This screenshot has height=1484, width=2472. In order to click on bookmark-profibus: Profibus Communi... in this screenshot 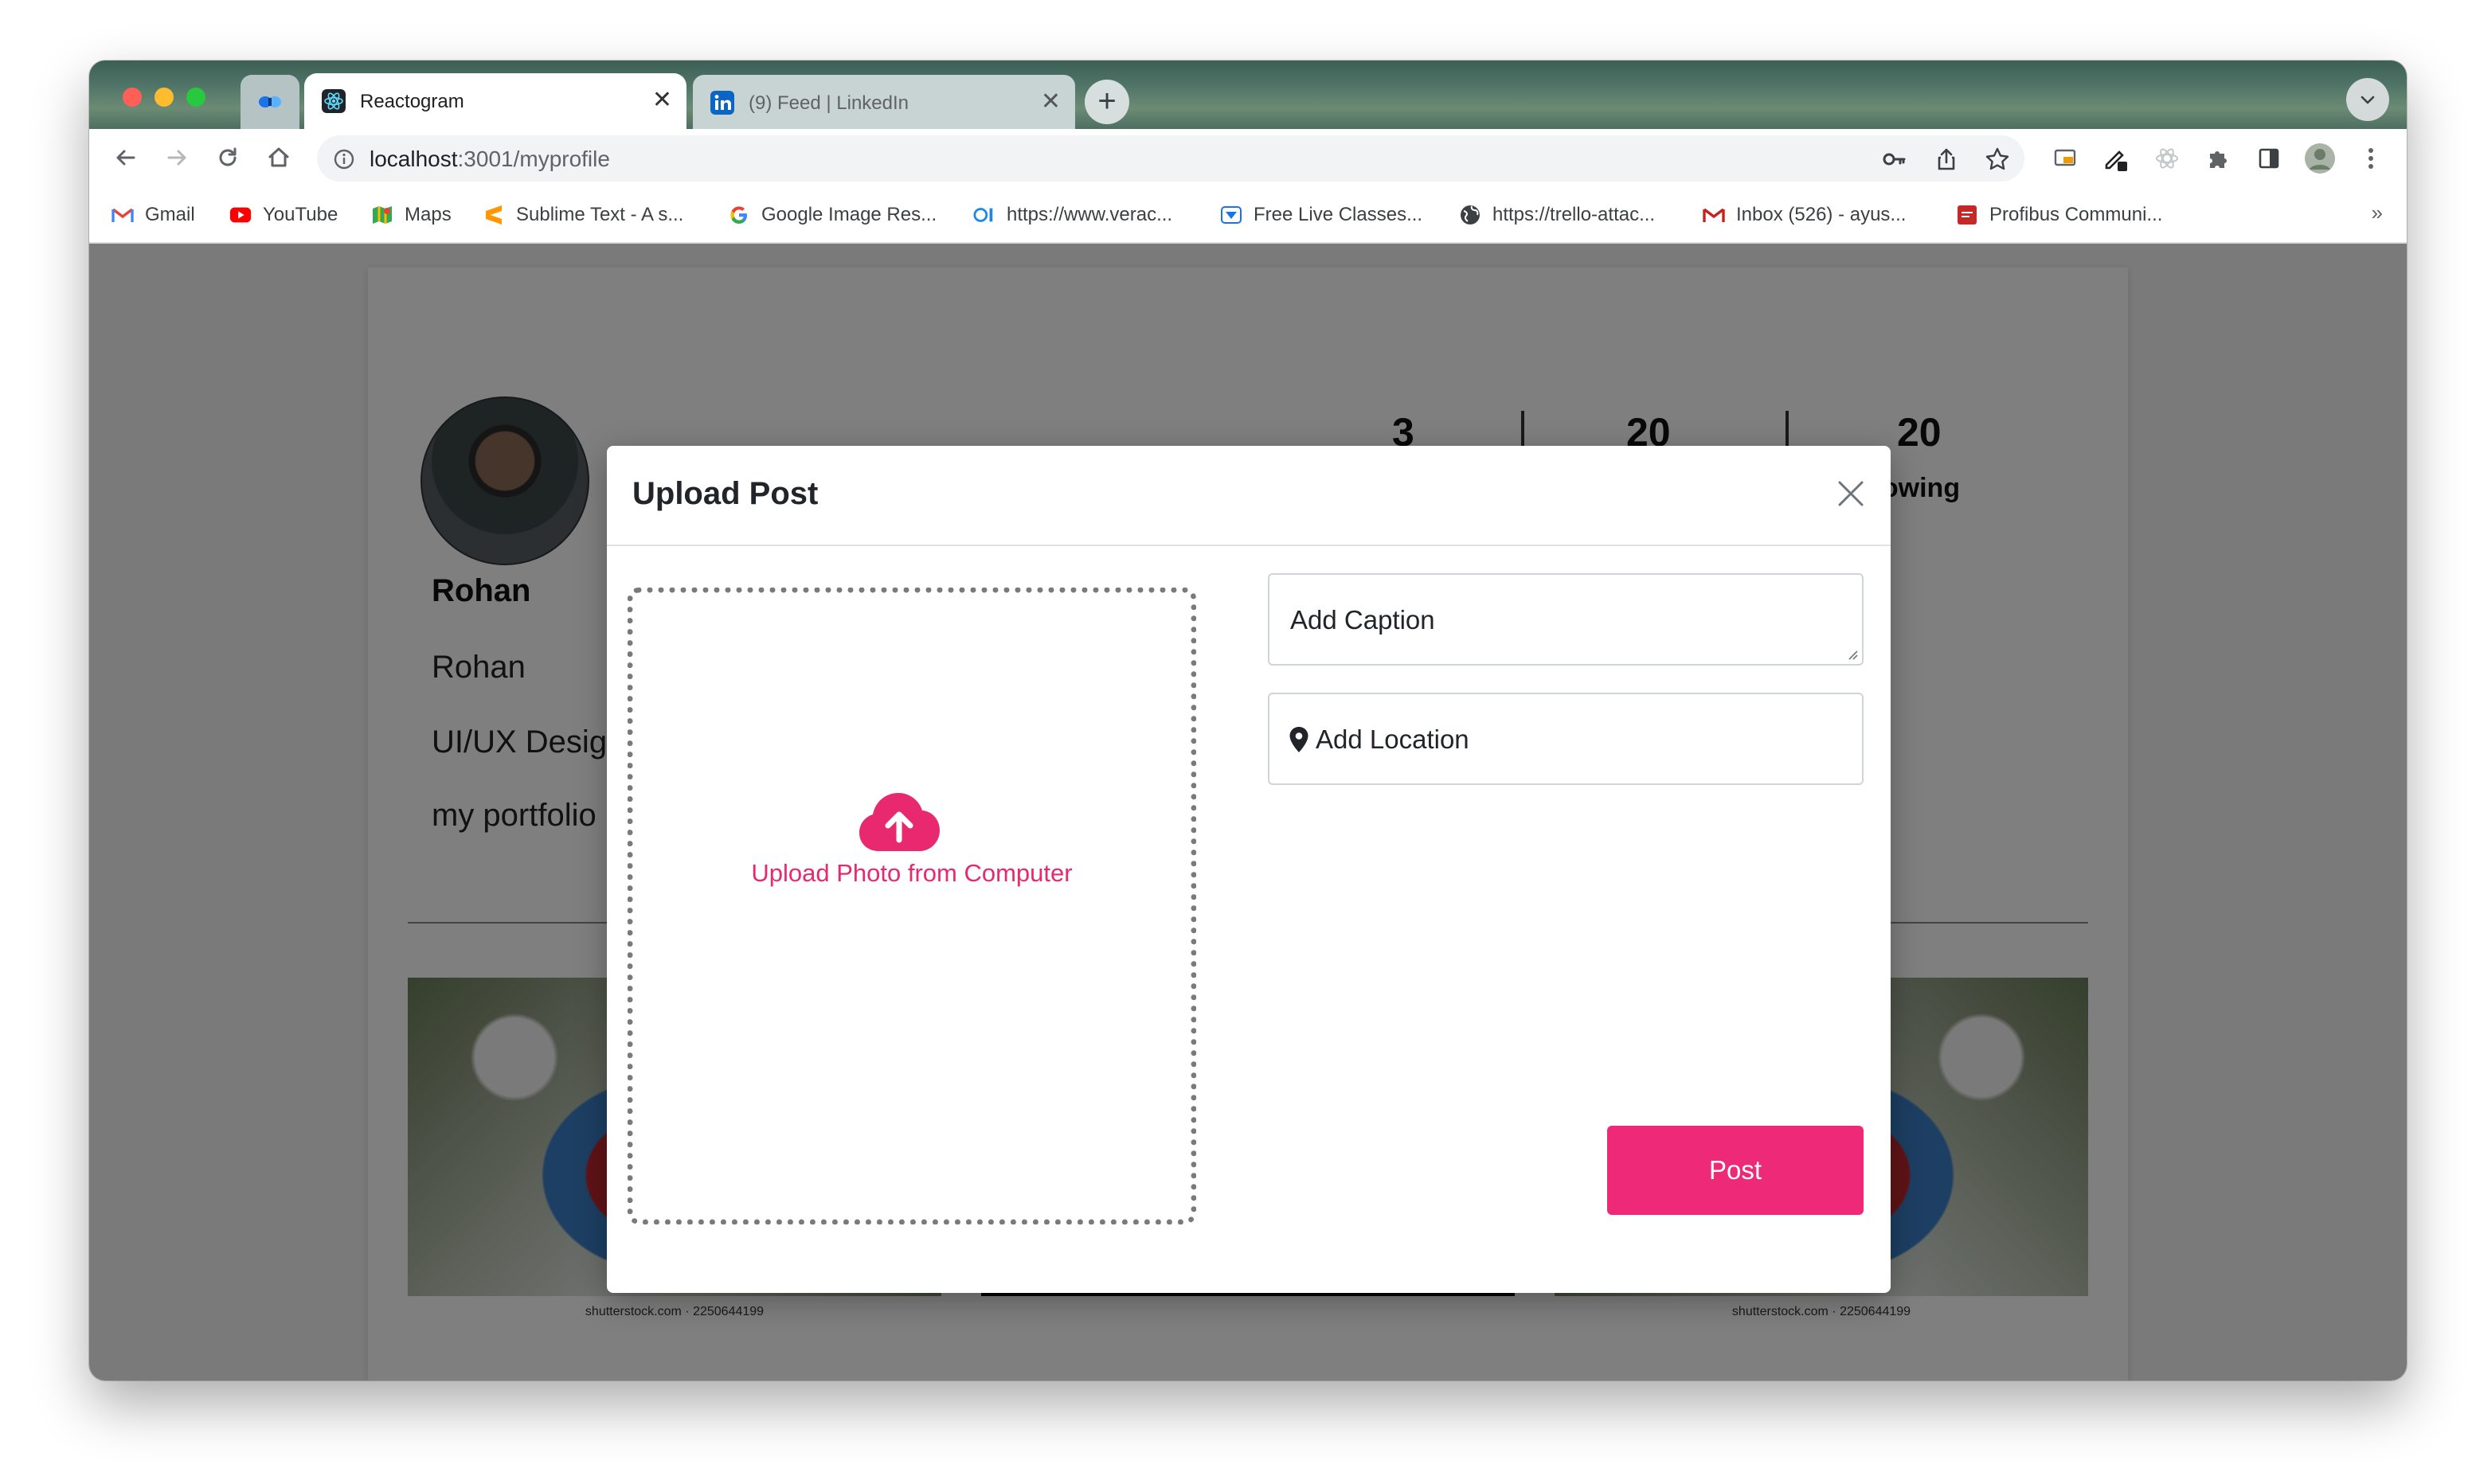, I will do `click(2059, 215)`.